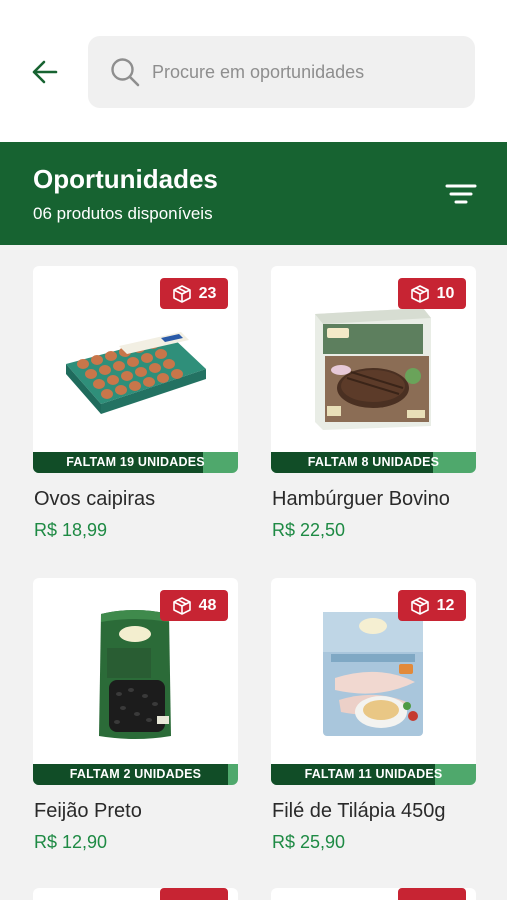 This screenshot has width=507, height=900. Describe the element at coordinates (359, 811) in the screenshot. I see `product-name: Filé de Tilápia 450g` at that location.